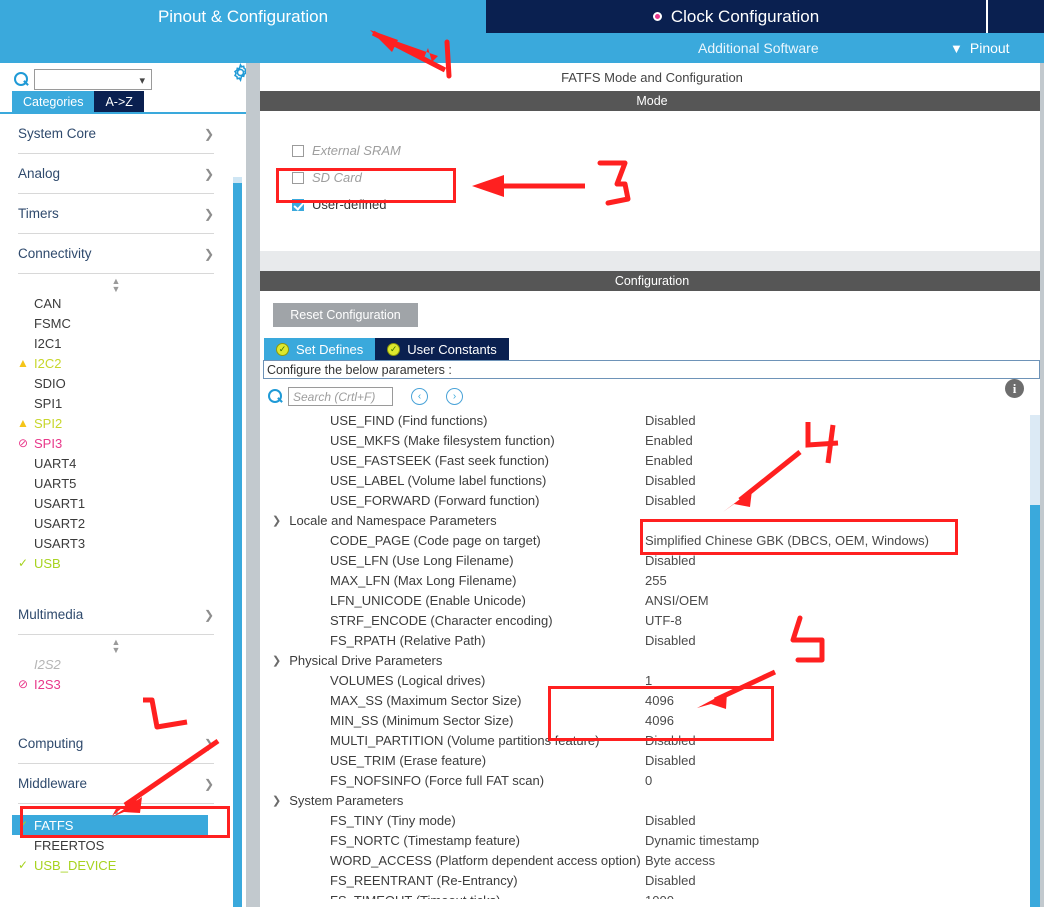  Describe the element at coordinates (237, 545) in the screenshot. I see `sidebar-scrollbar-thumb` at that location.